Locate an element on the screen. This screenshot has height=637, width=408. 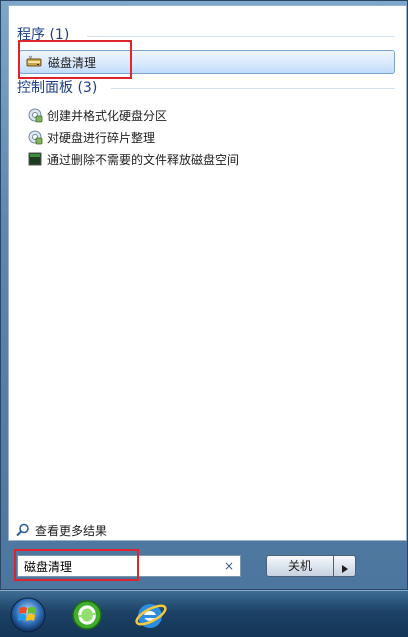
internet-explorer-icon is located at coordinates (150, 615).